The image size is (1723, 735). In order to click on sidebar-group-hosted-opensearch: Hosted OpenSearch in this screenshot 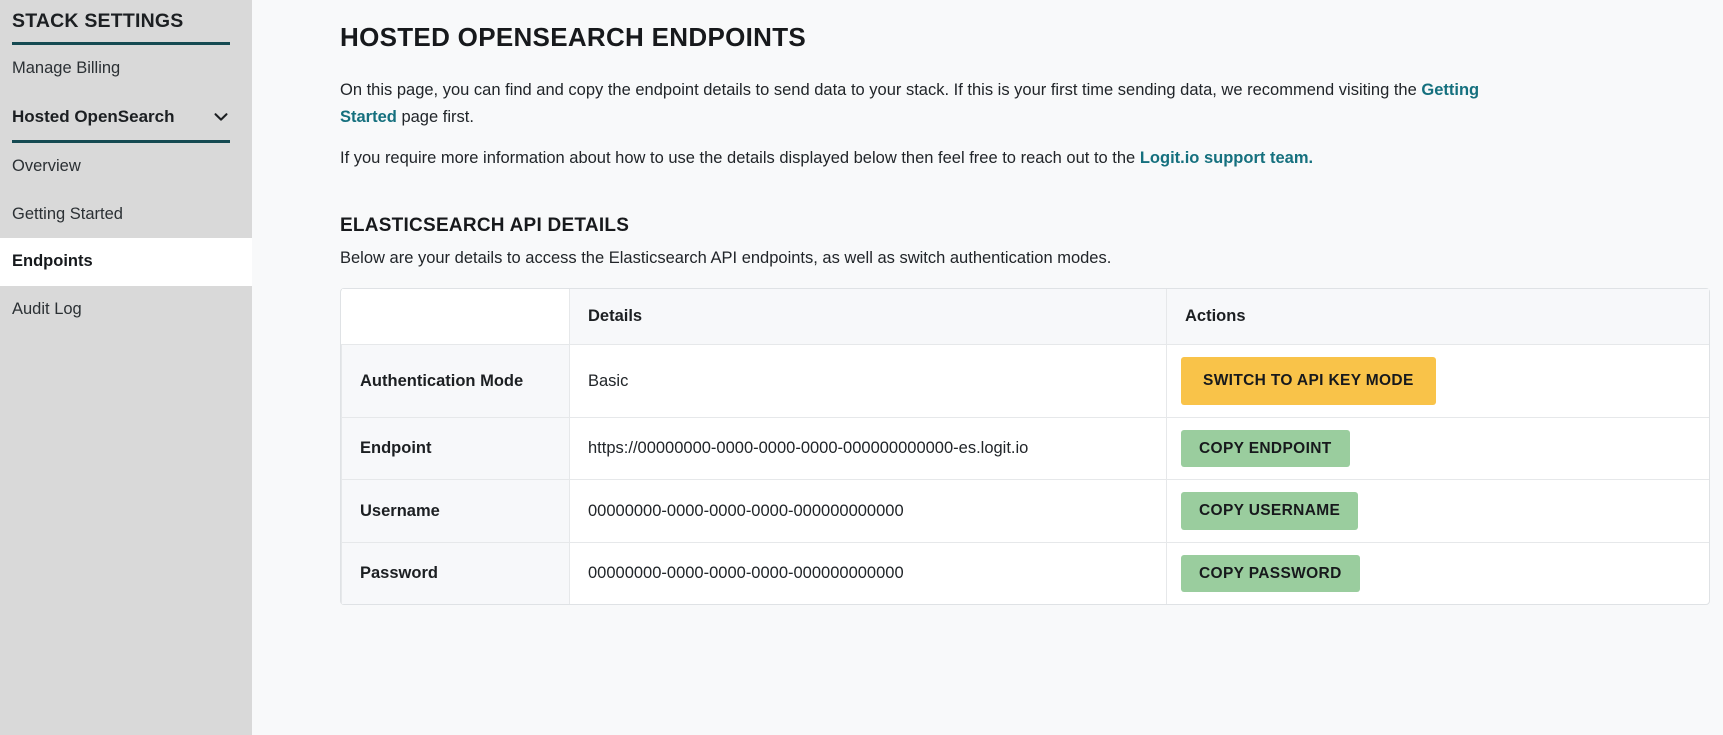, I will do `click(126, 116)`.